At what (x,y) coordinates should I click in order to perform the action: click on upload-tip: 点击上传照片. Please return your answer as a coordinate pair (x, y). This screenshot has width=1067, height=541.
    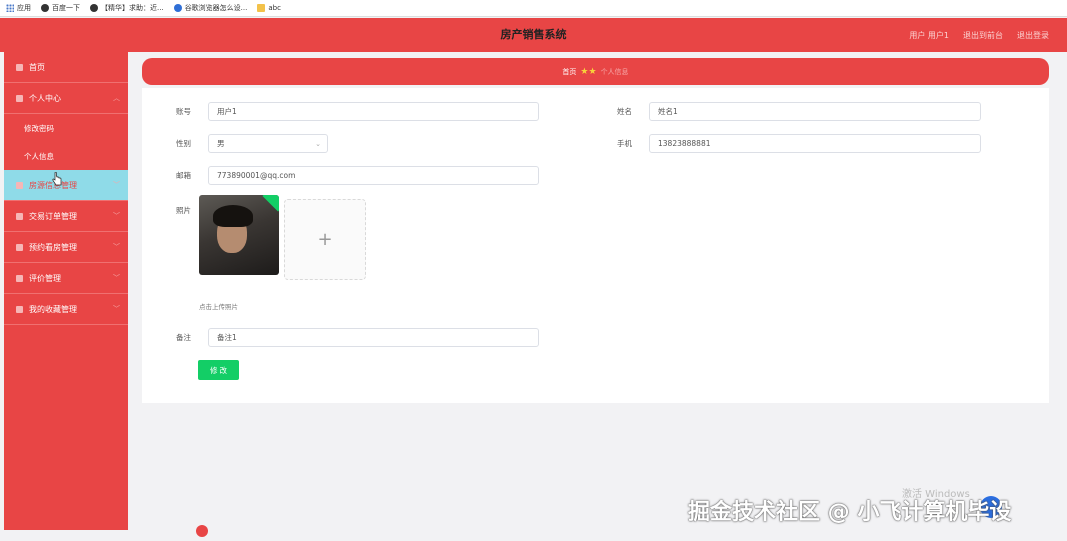
    Looking at the image, I should click on (218, 307).